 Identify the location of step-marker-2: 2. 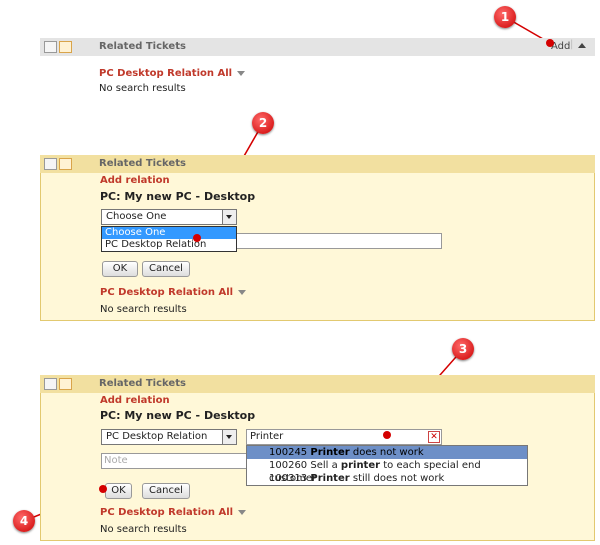
(263, 123).